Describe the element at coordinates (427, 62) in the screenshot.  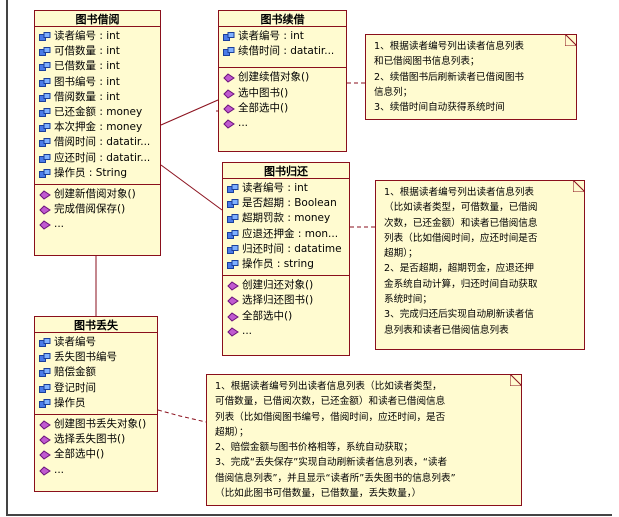
I see `note-line: 和已借阅图书信息列表；` at that location.